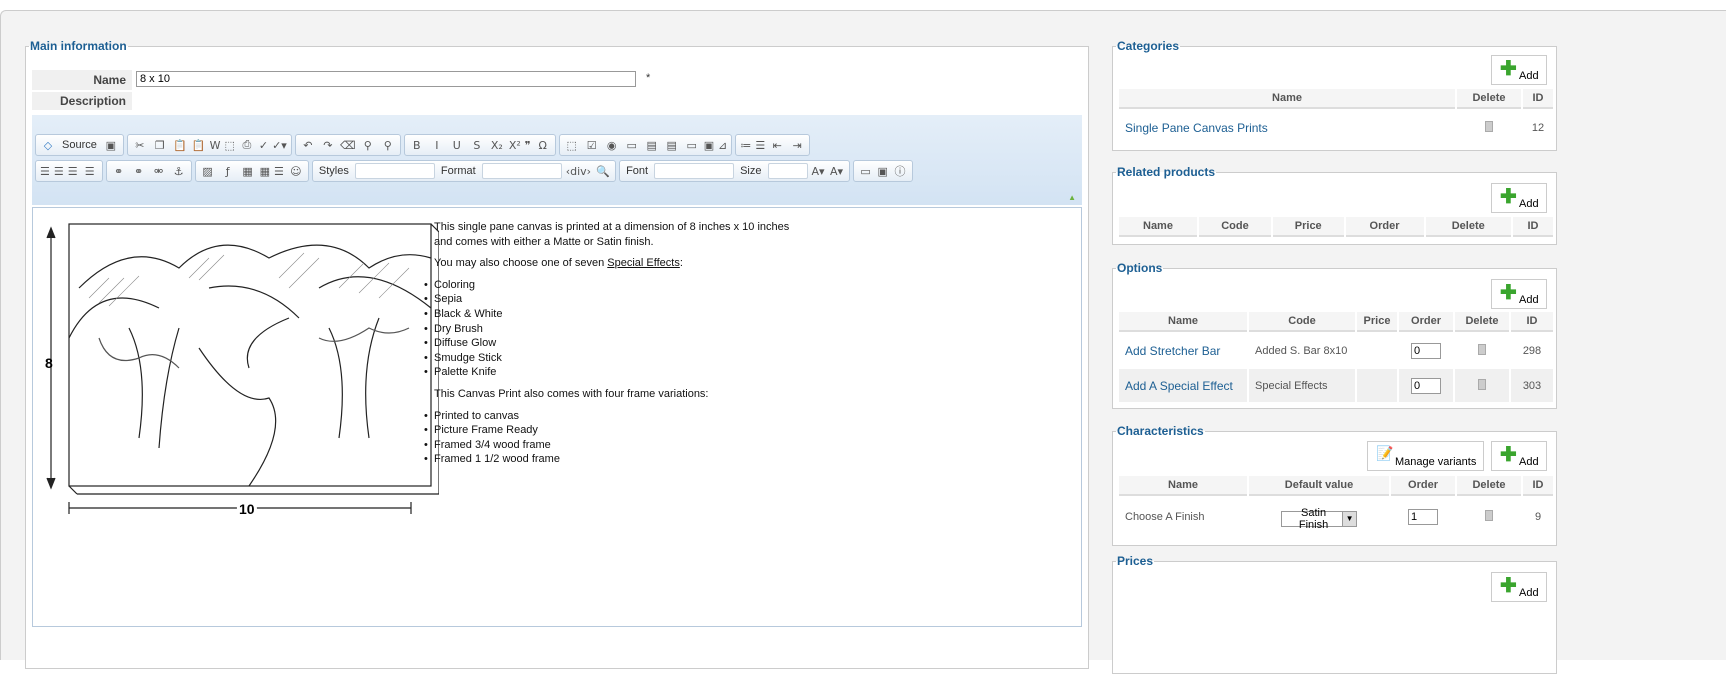  What do you see at coordinates (48, 145) in the screenshot?
I see `source-icon: ◇` at bounding box center [48, 145].